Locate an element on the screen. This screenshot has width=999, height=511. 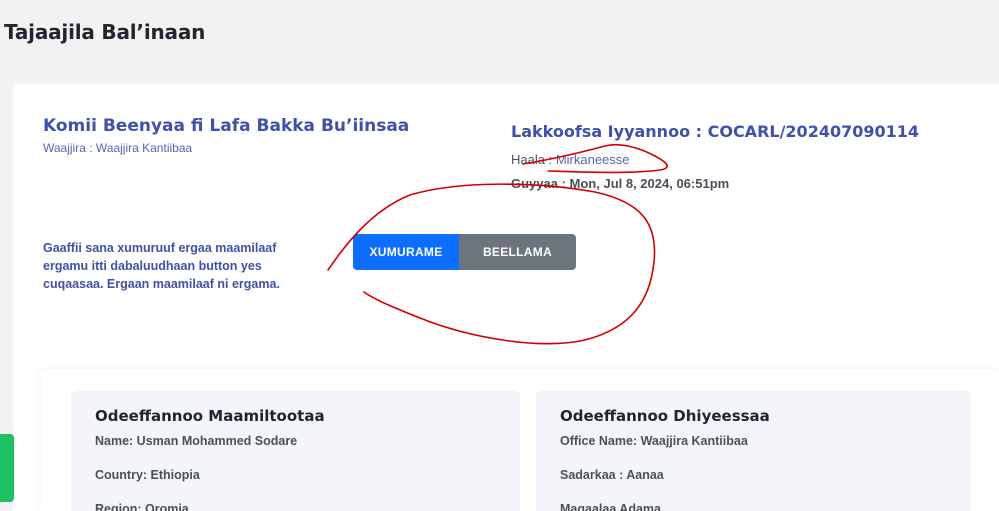
office-line: Waajjira : Waajjira Kantiibaa is located at coordinates (118, 148).